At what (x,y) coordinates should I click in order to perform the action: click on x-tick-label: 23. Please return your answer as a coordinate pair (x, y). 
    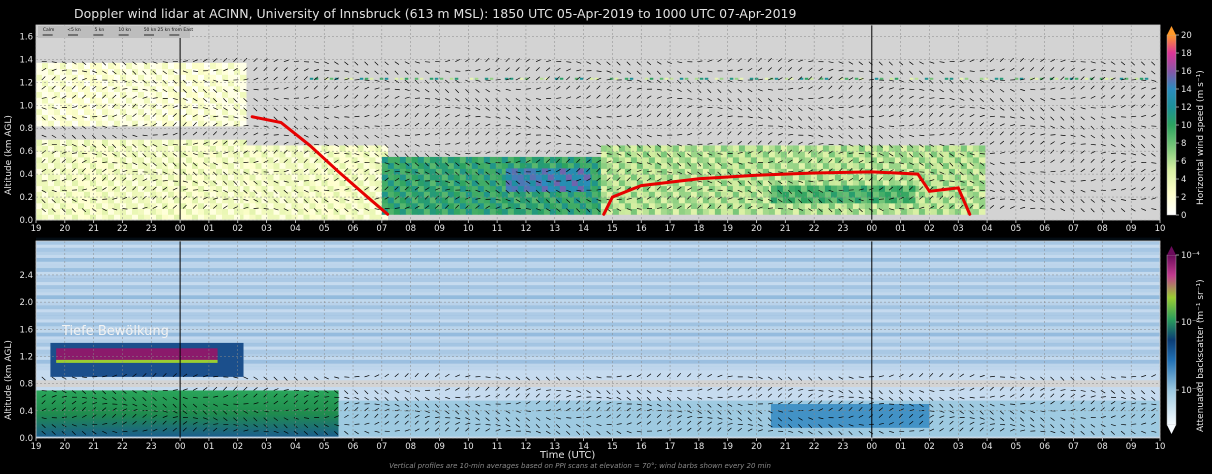
    Looking at the image, I should click on (843, 229).